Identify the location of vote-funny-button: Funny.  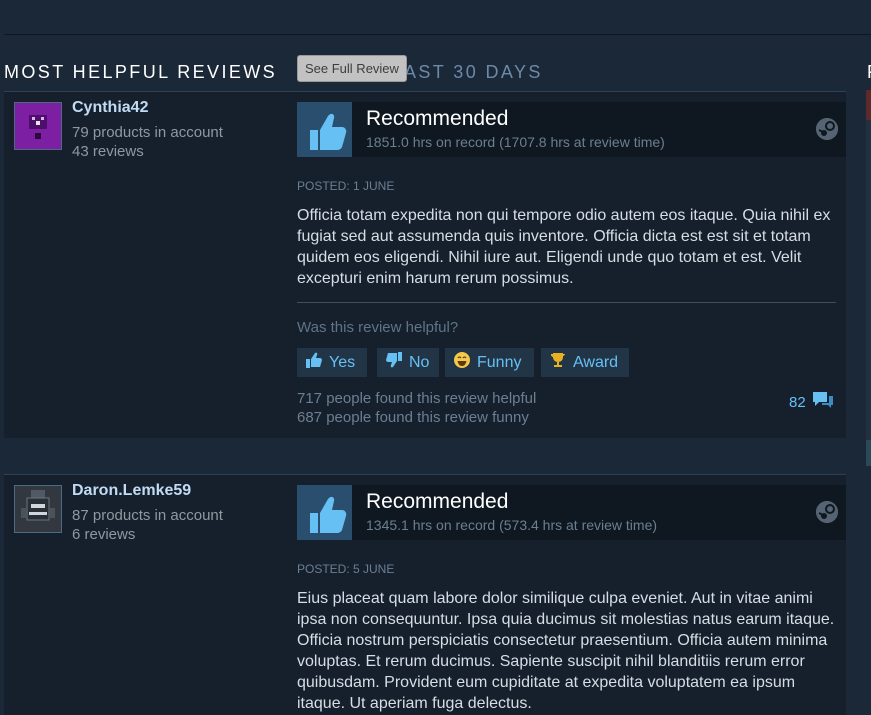
(489, 362).